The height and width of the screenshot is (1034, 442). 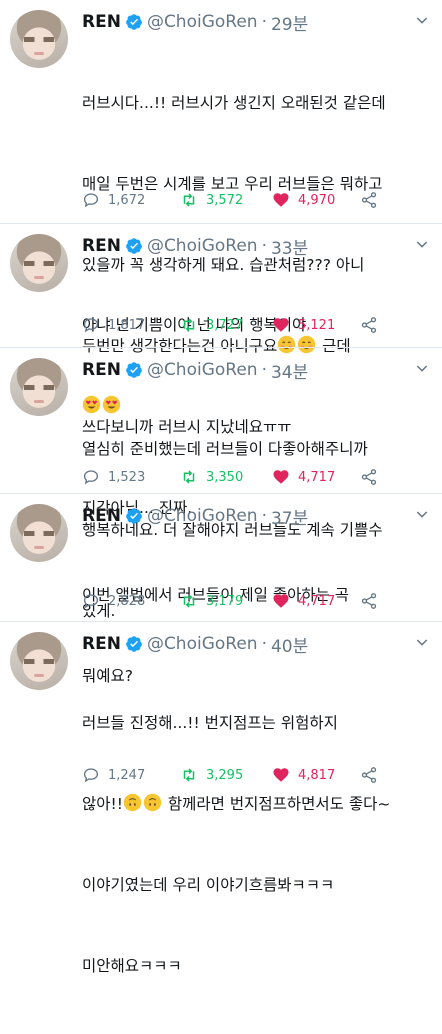 I want to click on reply-count: 1,672, so click(x=127, y=200).